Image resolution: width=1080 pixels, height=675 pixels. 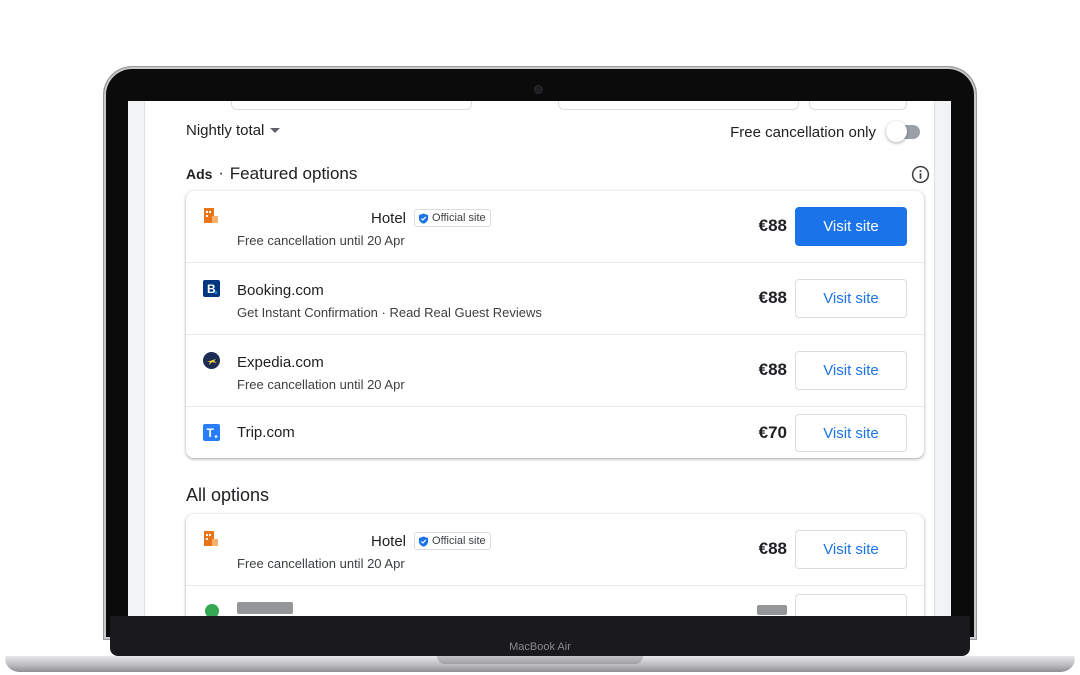 I want to click on free-cancellation-toggle, so click(x=905, y=132).